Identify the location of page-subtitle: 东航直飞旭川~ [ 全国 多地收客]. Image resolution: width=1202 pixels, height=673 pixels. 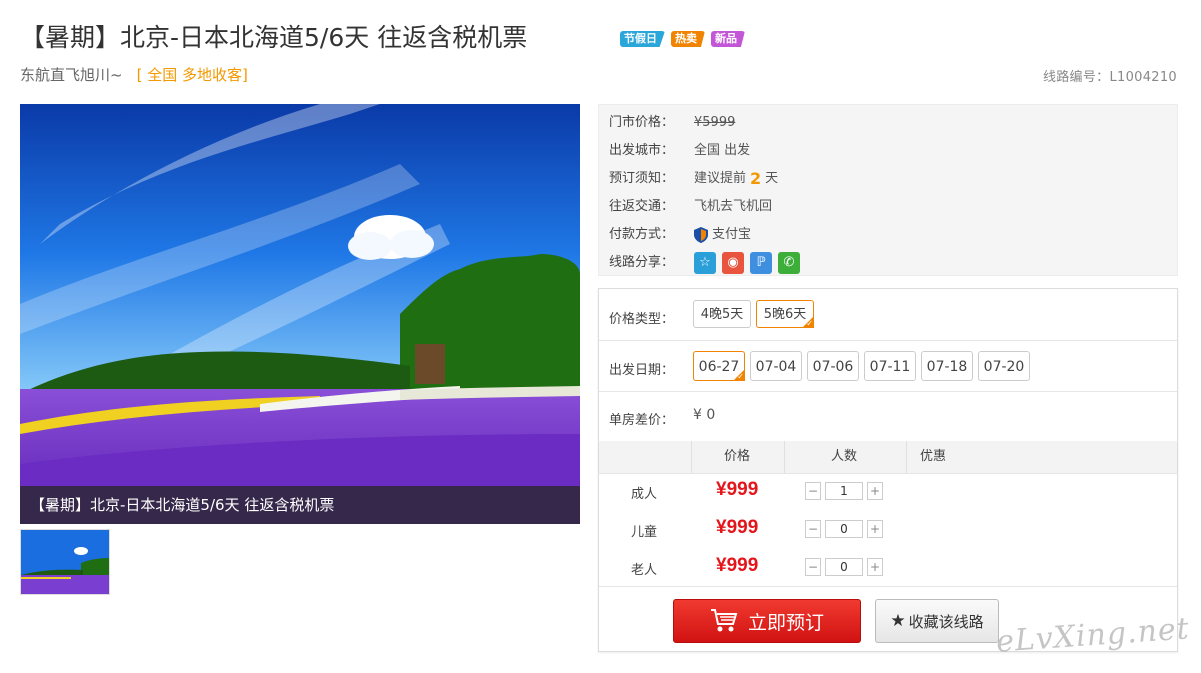
(134, 74).